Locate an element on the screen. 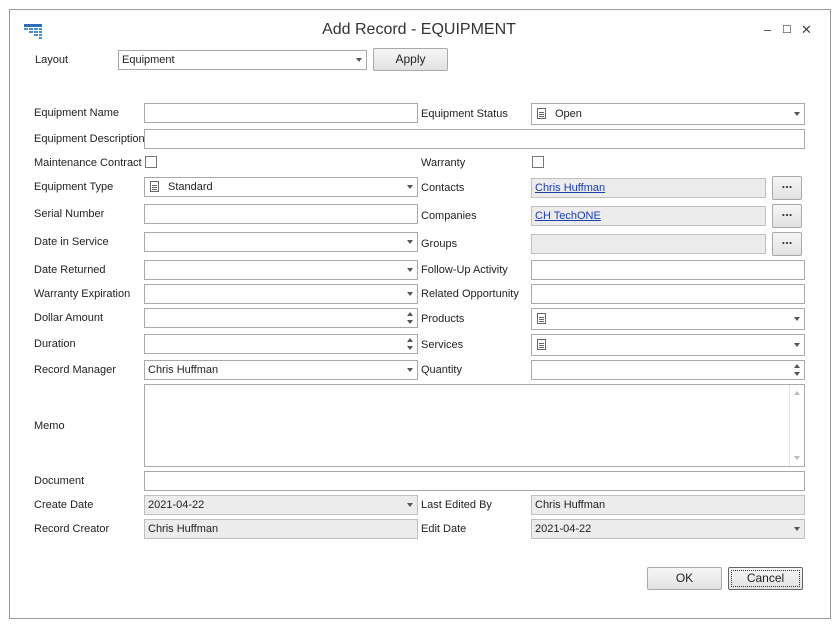 The image size is (838, 627). dollar-amount-label: Dollar Amount is located at coordinates (69, 318).